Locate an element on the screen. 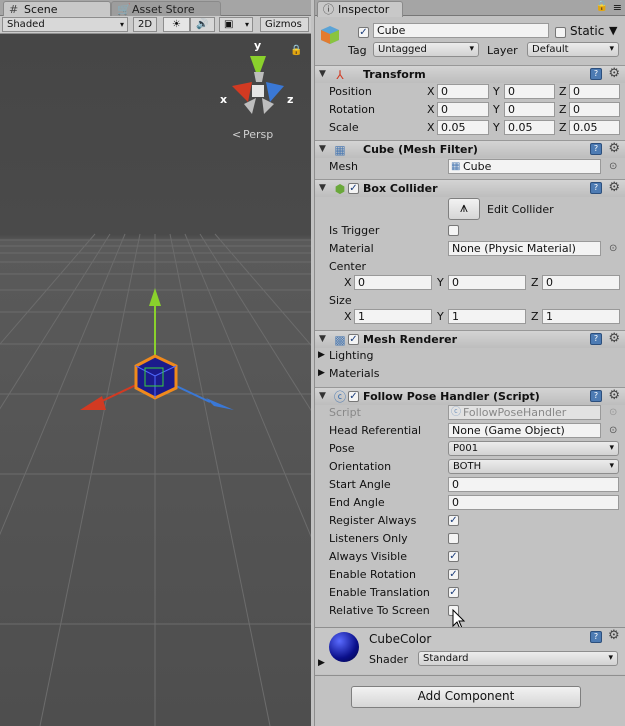  tab-scene: # Scene is located at coordinates (57, 9).